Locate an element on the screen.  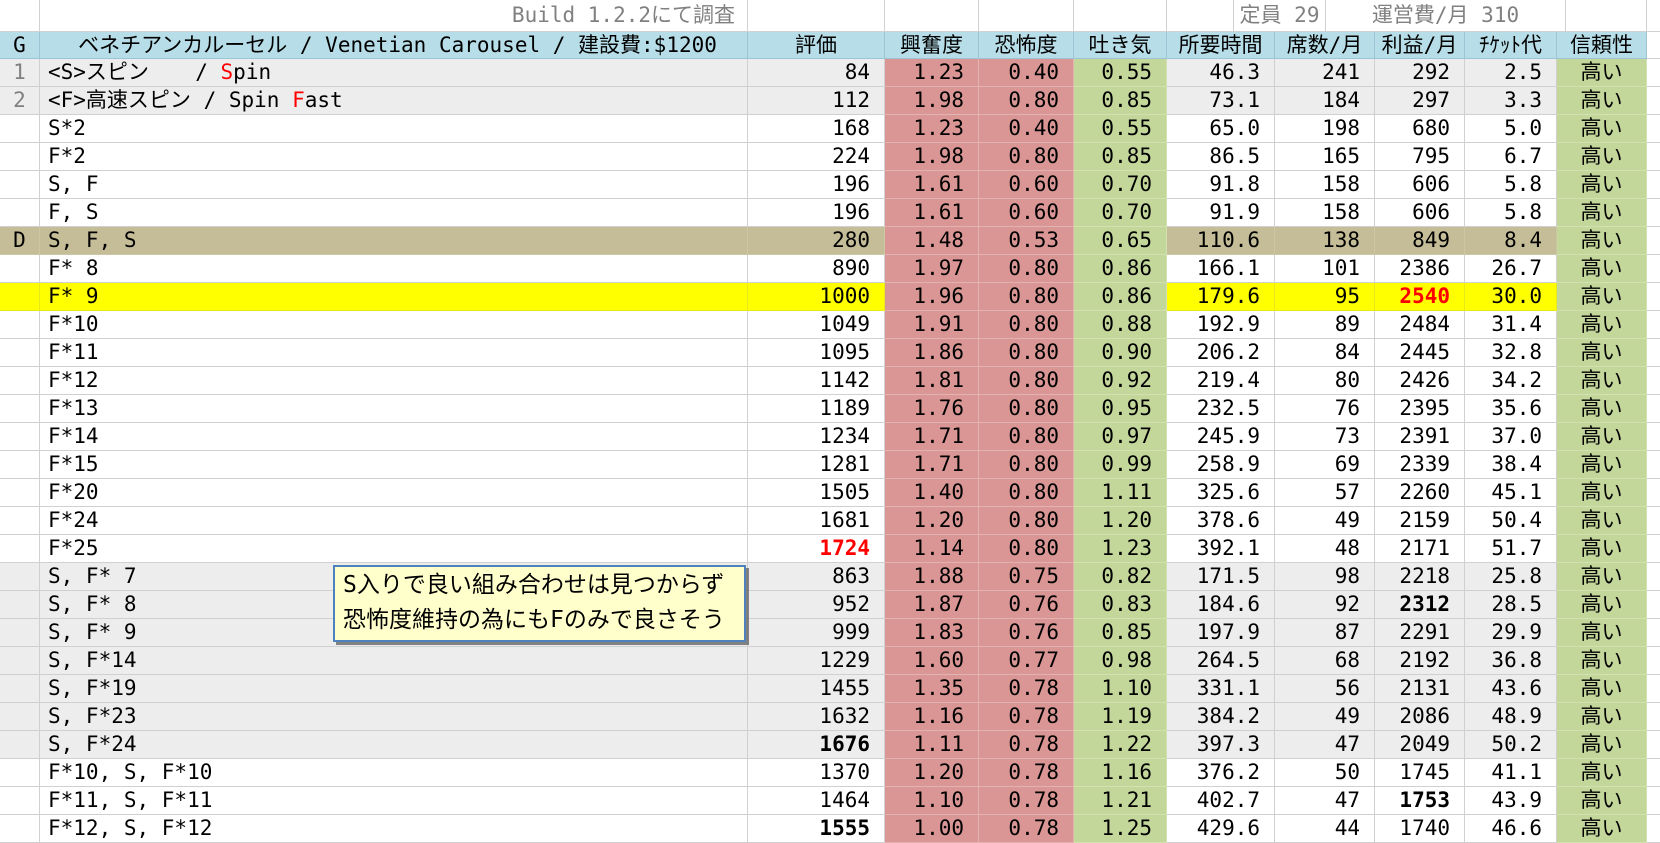
cell-profit-per-month: 292 is located at coordinates (1420, 73).